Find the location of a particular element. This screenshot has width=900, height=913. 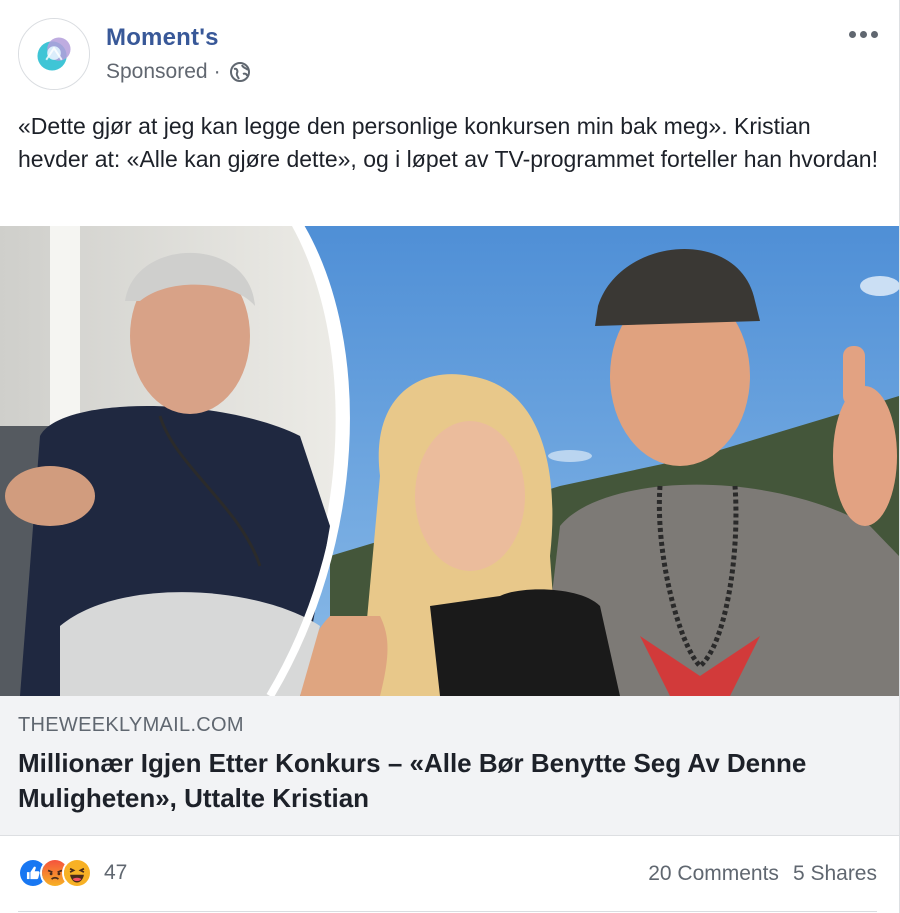

post-footer: 47 20 Comments 5 Shares is located at coordinates (449, 874).